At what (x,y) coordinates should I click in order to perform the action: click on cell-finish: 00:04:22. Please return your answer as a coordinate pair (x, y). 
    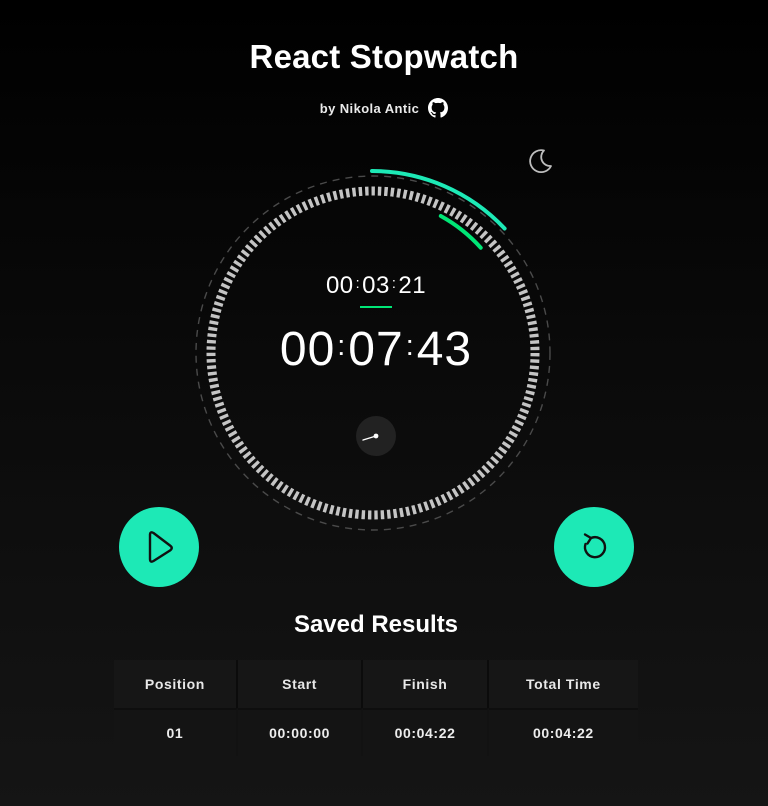
    Looking at the image, I should click on (426, 732).